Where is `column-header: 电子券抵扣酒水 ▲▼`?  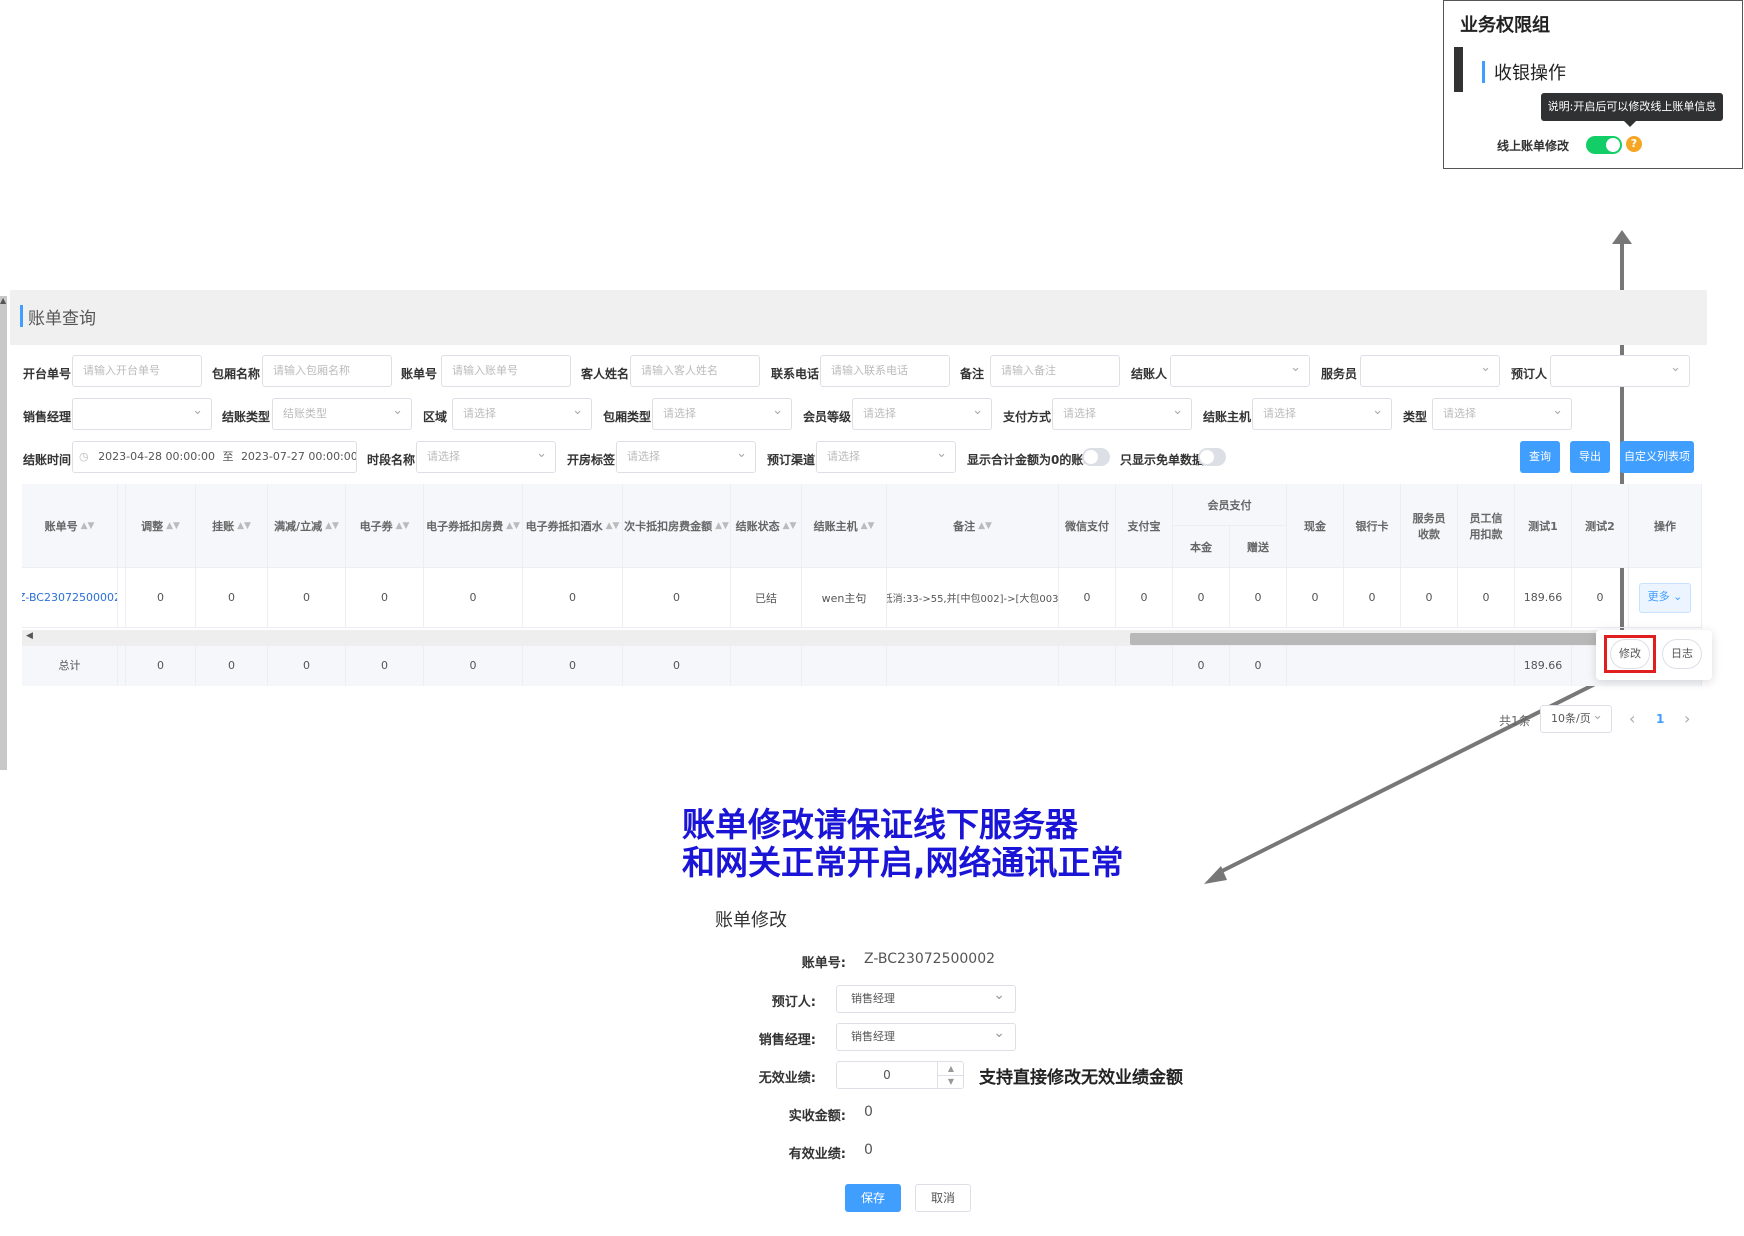
column-header: 电子券抵扣酒水 ▲▼ is located at coordinates (573, 526).